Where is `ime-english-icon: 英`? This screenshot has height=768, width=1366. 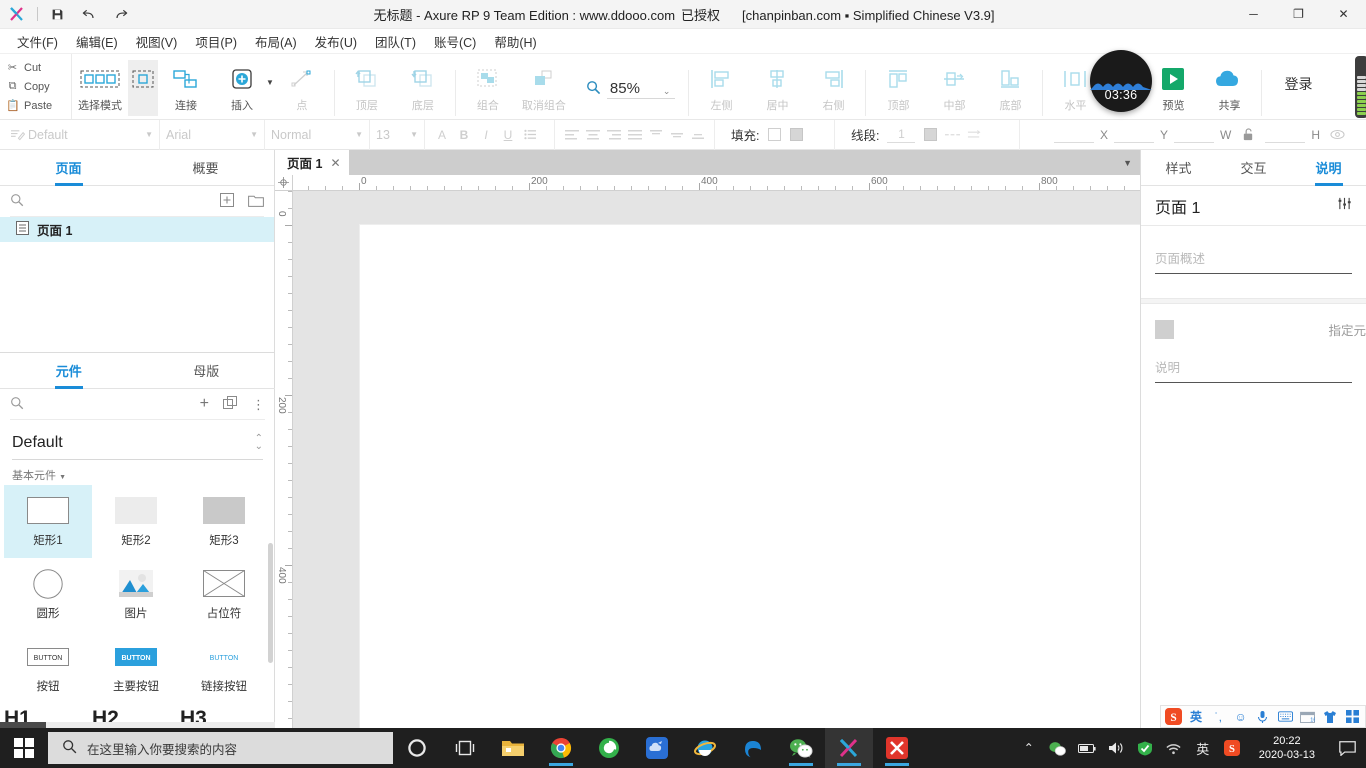
ime-english-icon: 英 is located at coordinates (1203, 748).